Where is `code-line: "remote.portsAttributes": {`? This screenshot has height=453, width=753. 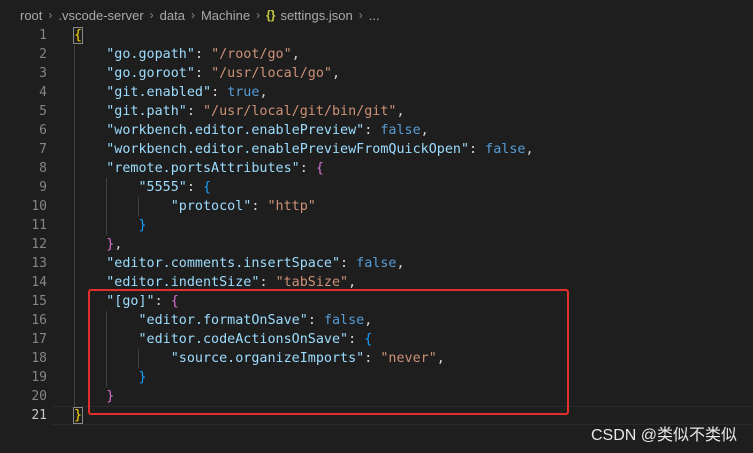
code-line: "remote.portsAttributes": { is located at coordinates (199, 168).